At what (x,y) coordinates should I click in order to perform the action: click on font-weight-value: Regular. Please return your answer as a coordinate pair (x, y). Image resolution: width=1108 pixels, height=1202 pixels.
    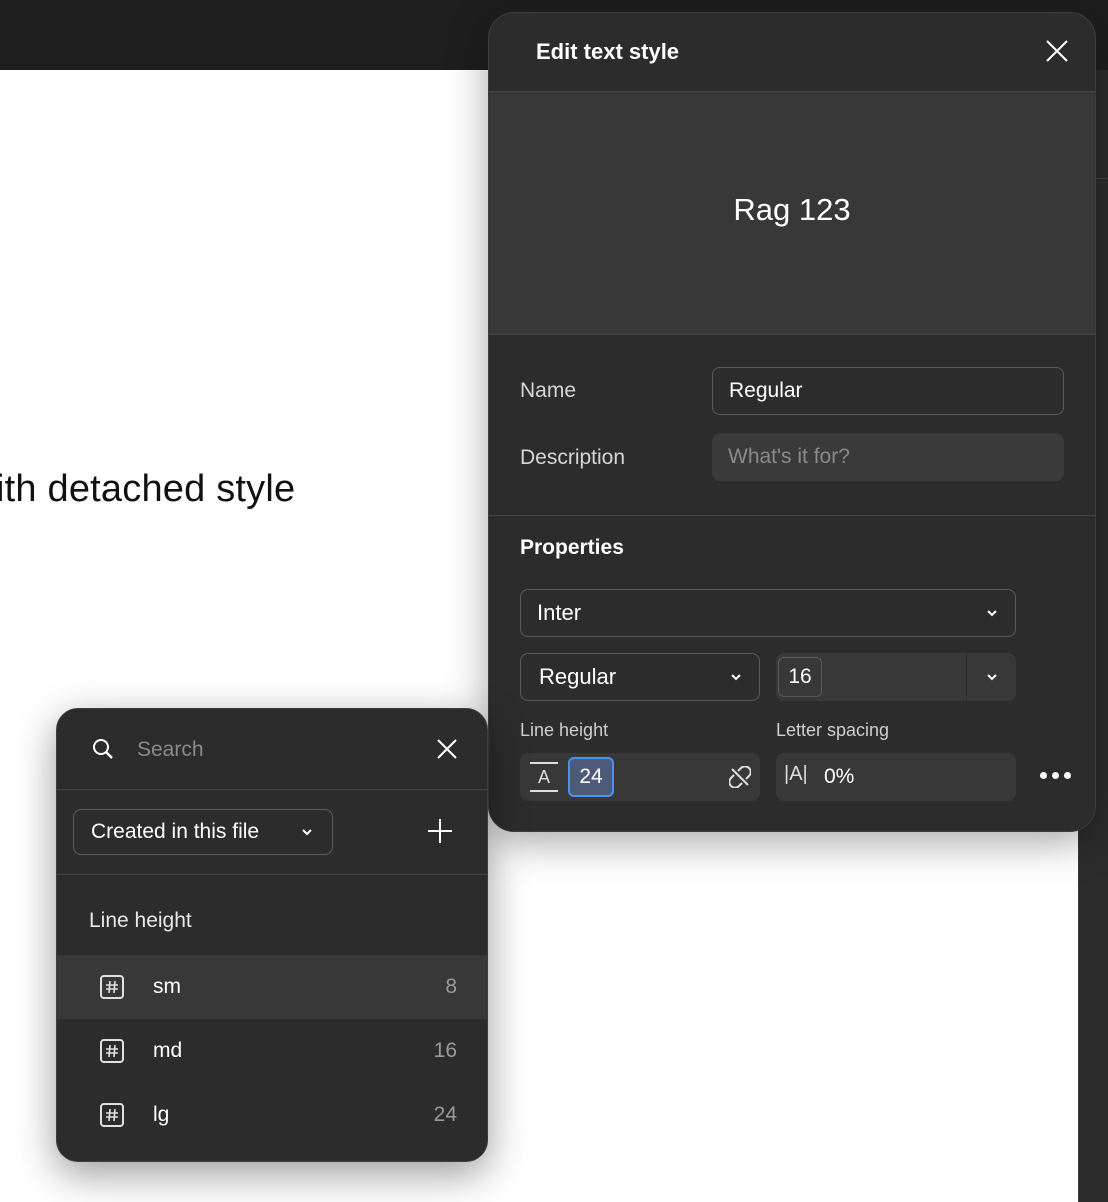
    Looking at the image, I should click on (578, 676).